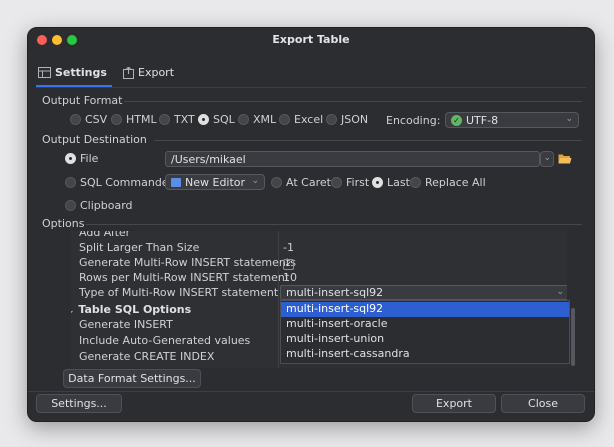  What do you see at coordinates (224, 119) in the screenshot?
I see `format-sql-label: SQL` at bounding box center [224, 119].